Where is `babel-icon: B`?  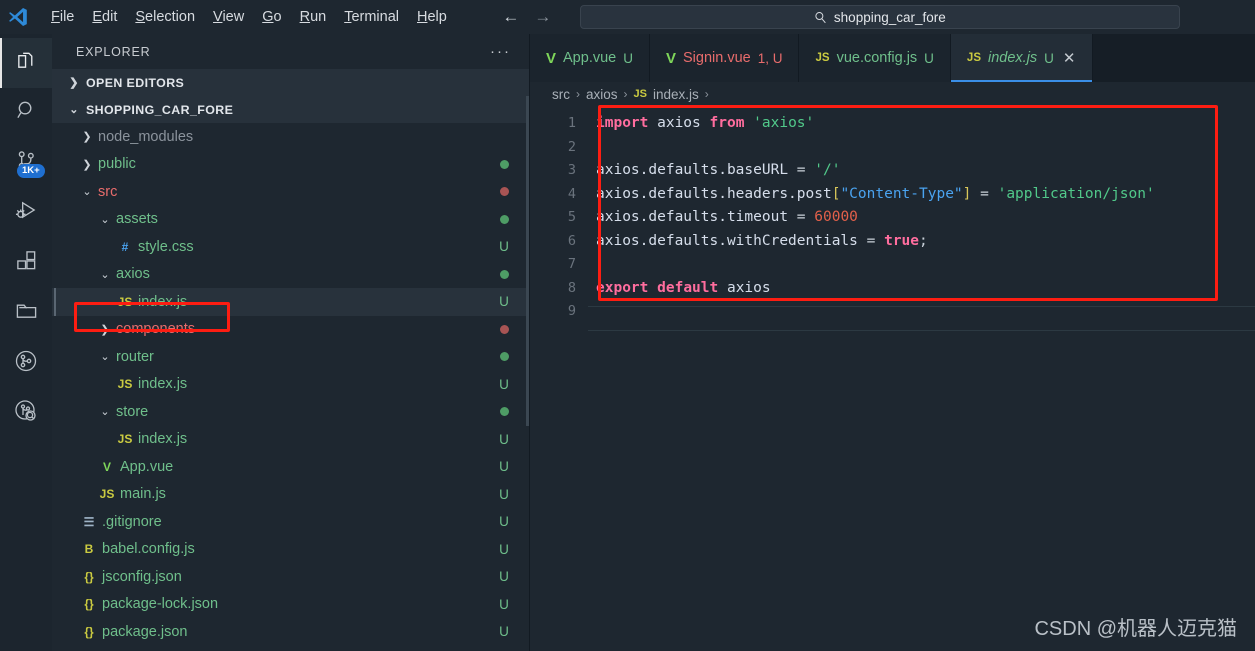
babel-icon: B is located at coordinates (89, 549).